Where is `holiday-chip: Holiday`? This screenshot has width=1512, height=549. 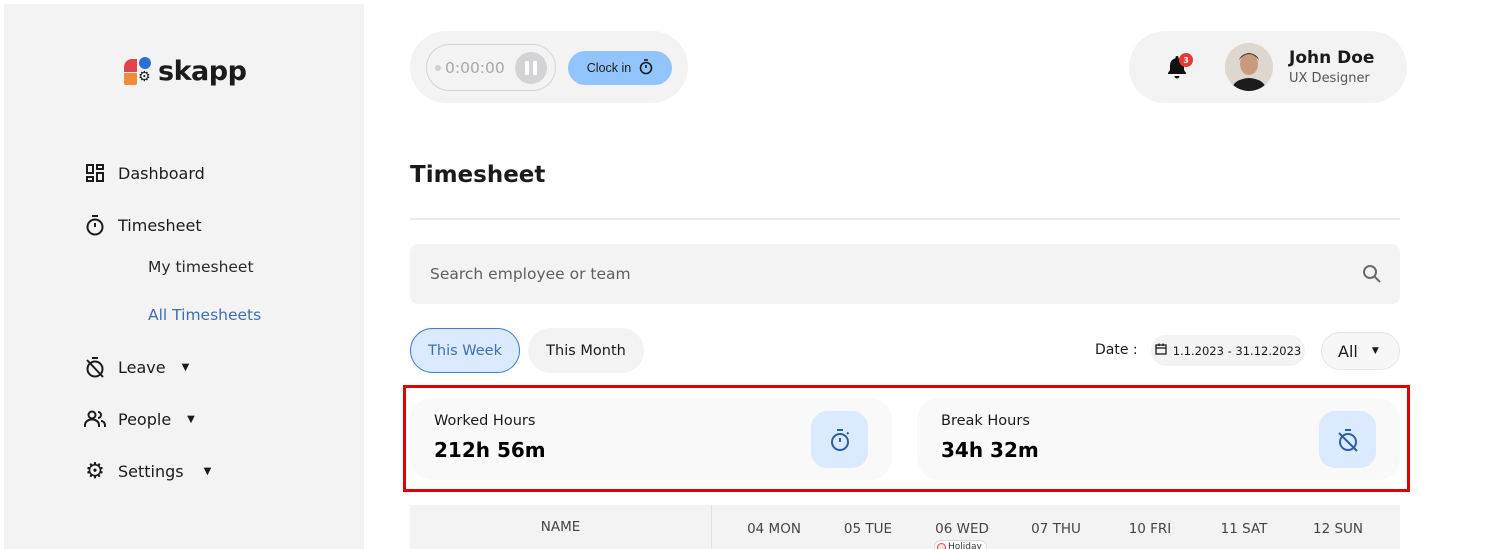
holiday-chip: Holiday is located at coordinates (960, 544).